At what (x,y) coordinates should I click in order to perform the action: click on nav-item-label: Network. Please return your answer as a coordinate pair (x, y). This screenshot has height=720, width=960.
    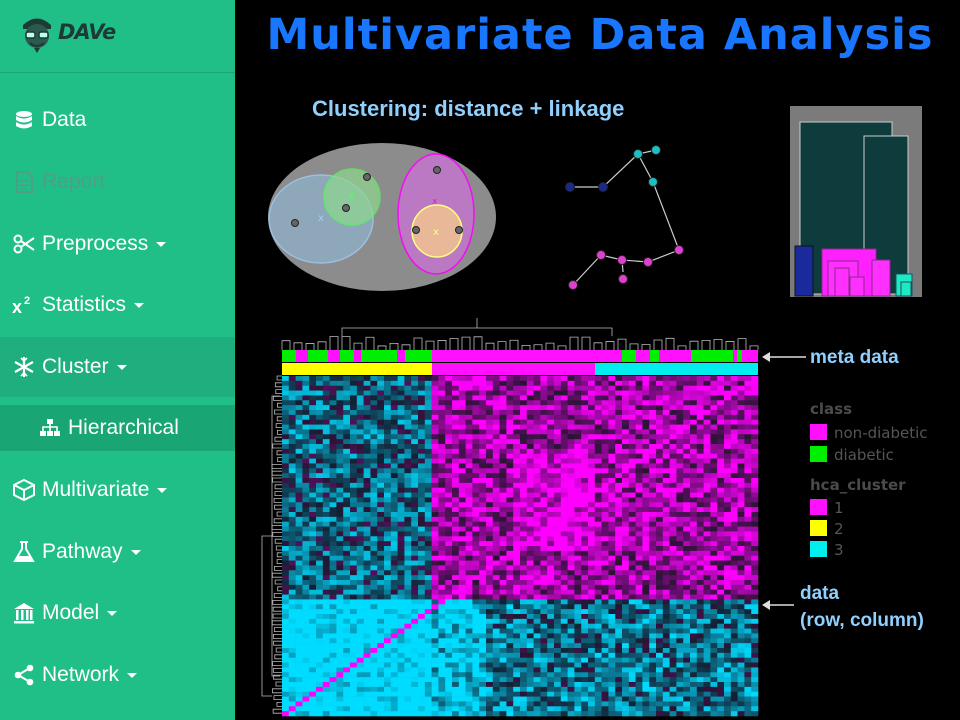
    Looking at the image, I should click on (81, 674).